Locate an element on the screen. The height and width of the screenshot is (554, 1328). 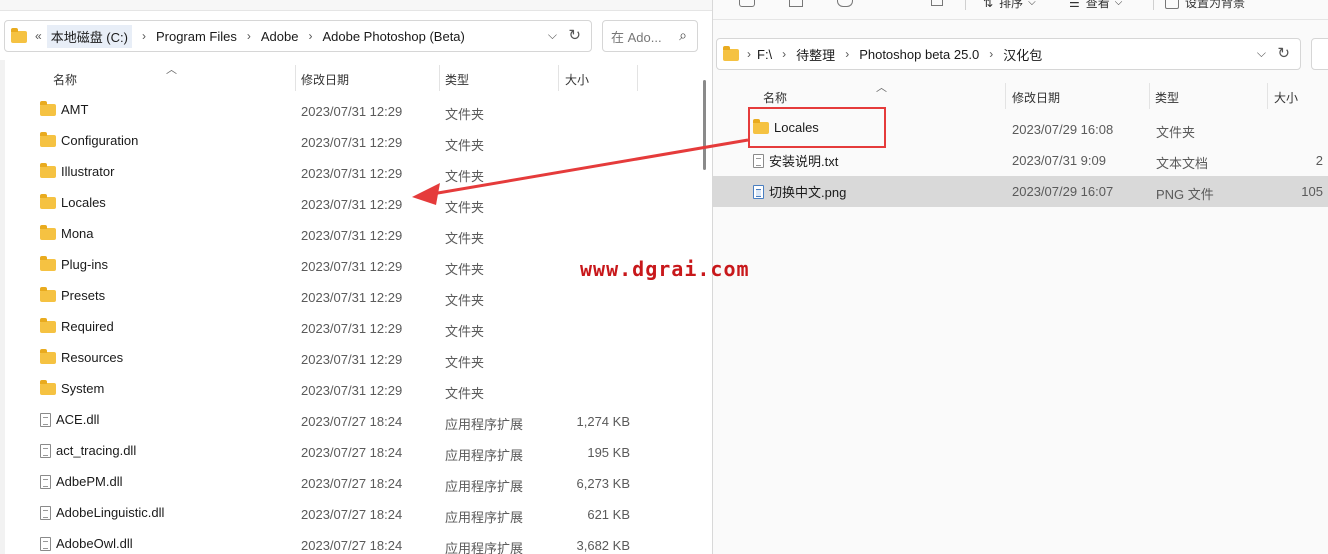
list-item: ACE.dll 2023/07/27 18:24 应用程序扩展 1,274 KB is located at coordinates (350, 421).